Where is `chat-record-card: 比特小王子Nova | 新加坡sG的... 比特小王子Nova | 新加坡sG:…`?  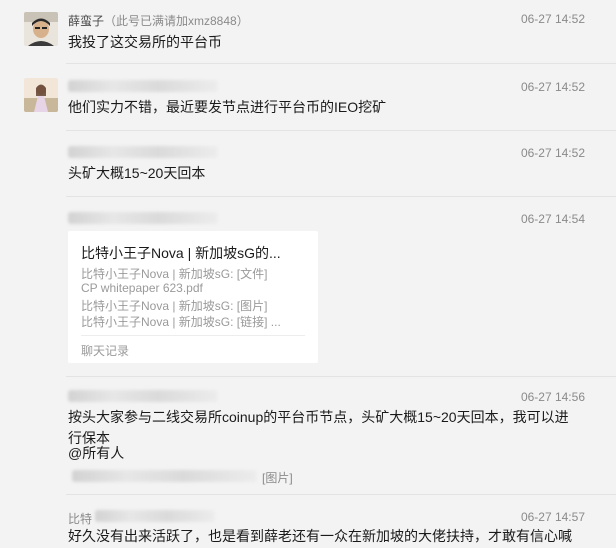 chat-record-card: 比特小王子Nova | 新加坡sG的... 比特小王子Nova | 新加坡sG:… is located at coordinates (193, 297).